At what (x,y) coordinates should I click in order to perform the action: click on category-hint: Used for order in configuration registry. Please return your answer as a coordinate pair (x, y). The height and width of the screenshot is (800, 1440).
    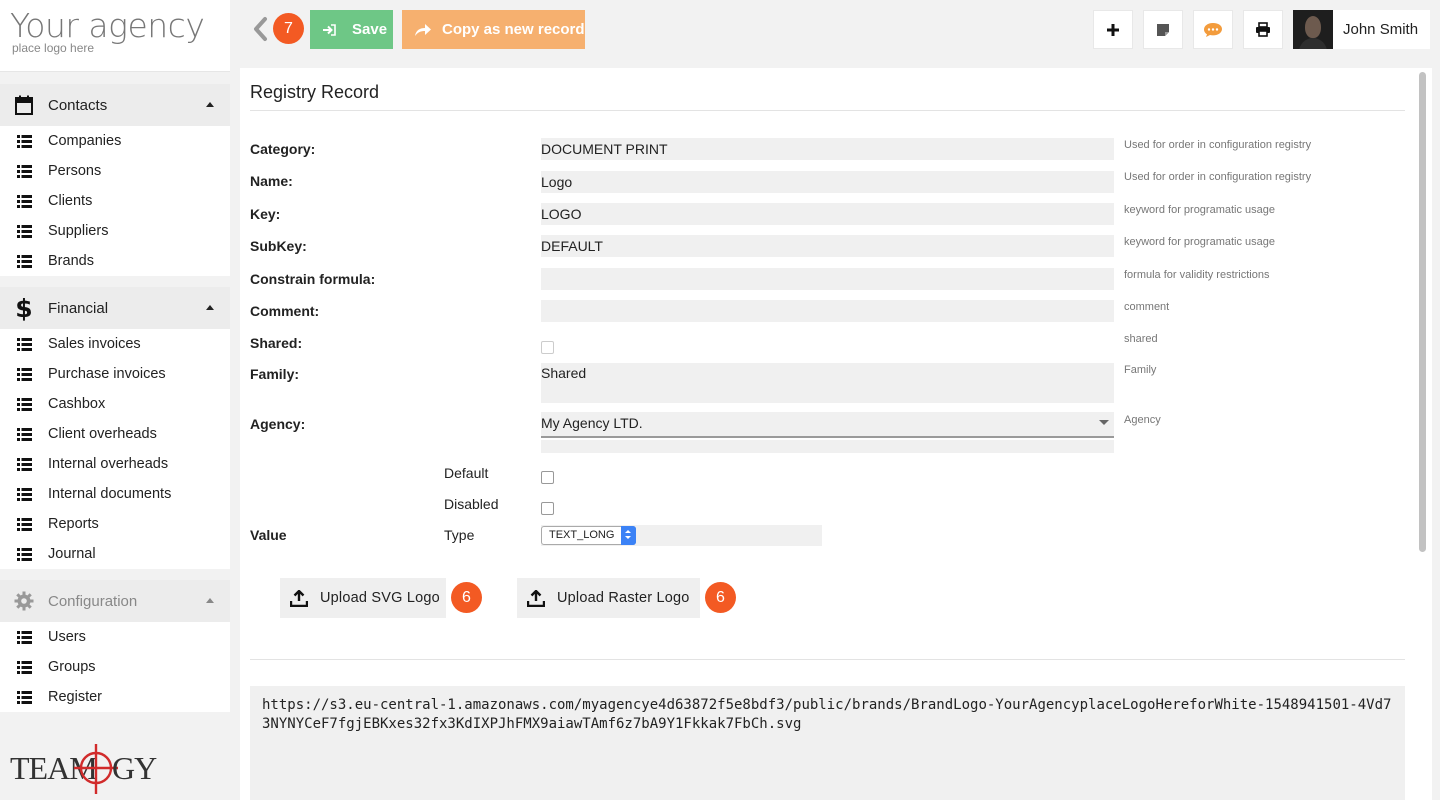
    Looking at the image, I should click on (1218, 145).